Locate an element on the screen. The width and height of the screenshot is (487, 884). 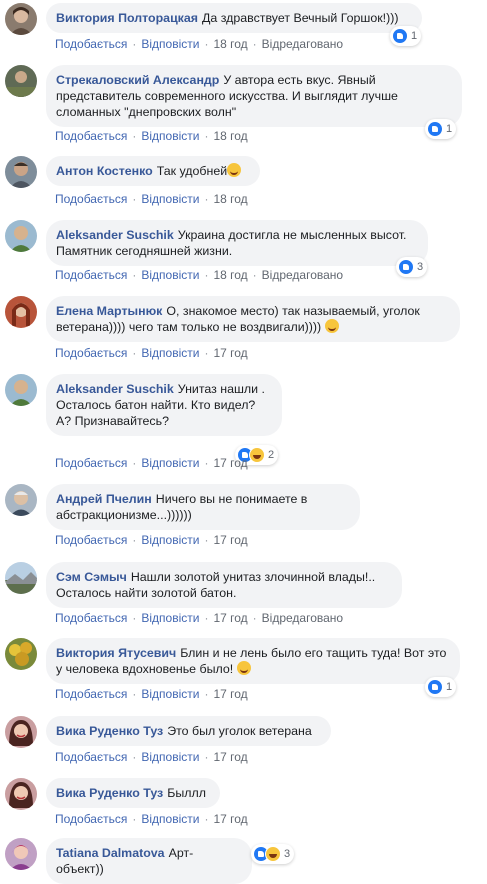
comment-bubble: Tatiana Dalmatova Арт-объект)) is located at coordinates (149, 861).